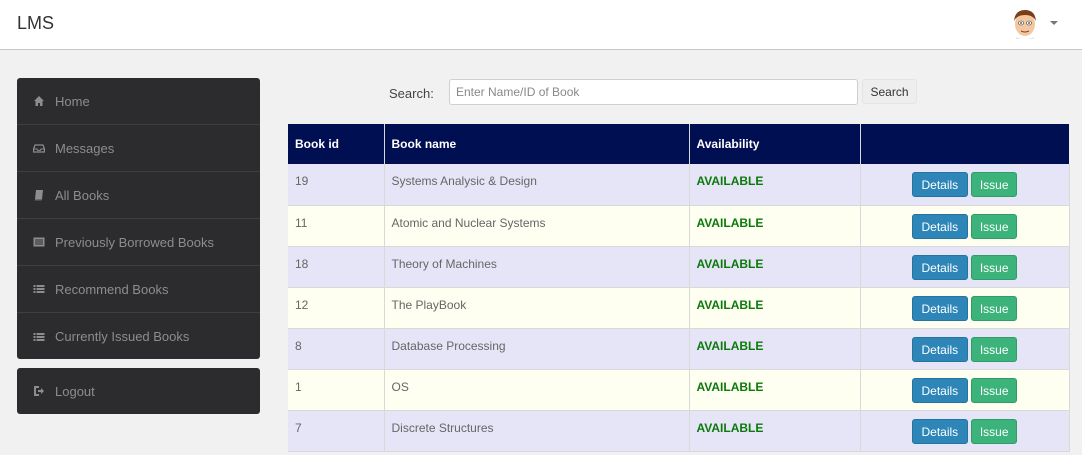 The width and height of the screenshot is (1082, 455). I want to click on sidebar-item-label: Recommend Books, so click(112, 289).